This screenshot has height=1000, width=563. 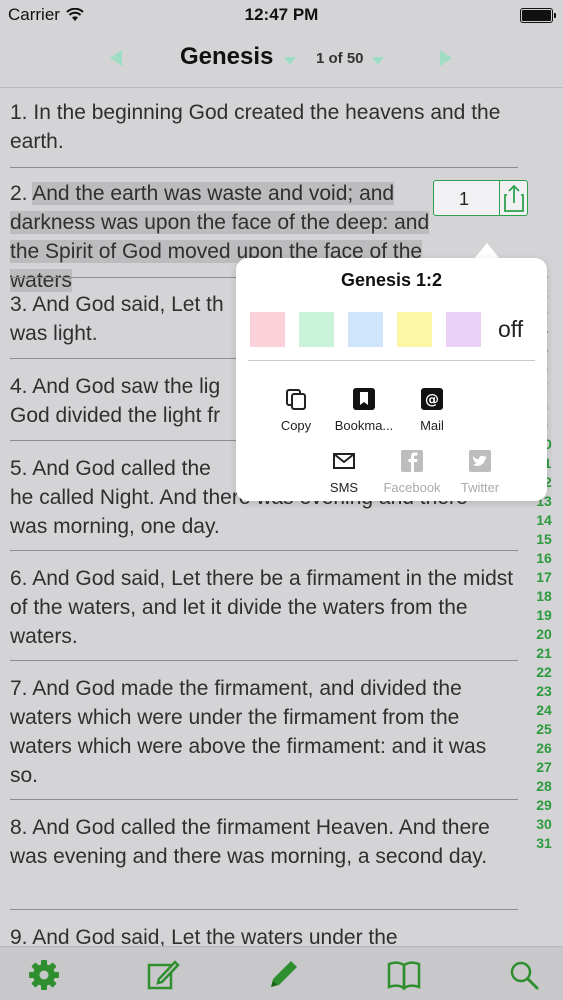 What do you see at coordinates (544, 767) in the screenshot?
I see `chapter-index-item: 27` at bounding box center [544, 767].